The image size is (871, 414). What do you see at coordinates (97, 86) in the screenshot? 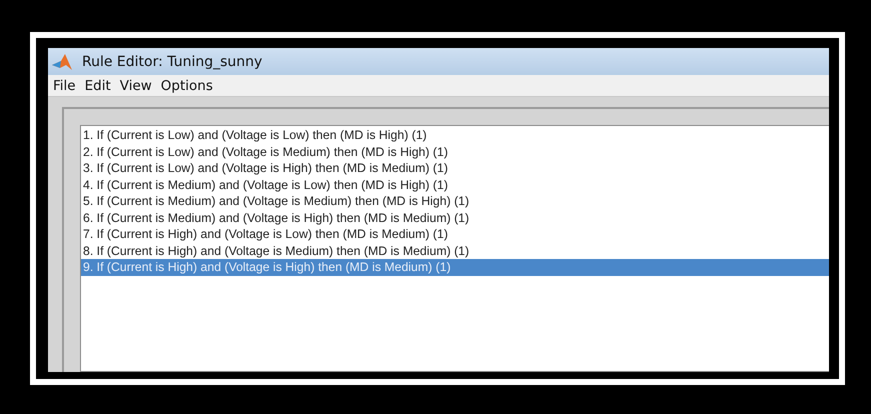
I see `menu-item: Edit` at bounding box center [97, 86].